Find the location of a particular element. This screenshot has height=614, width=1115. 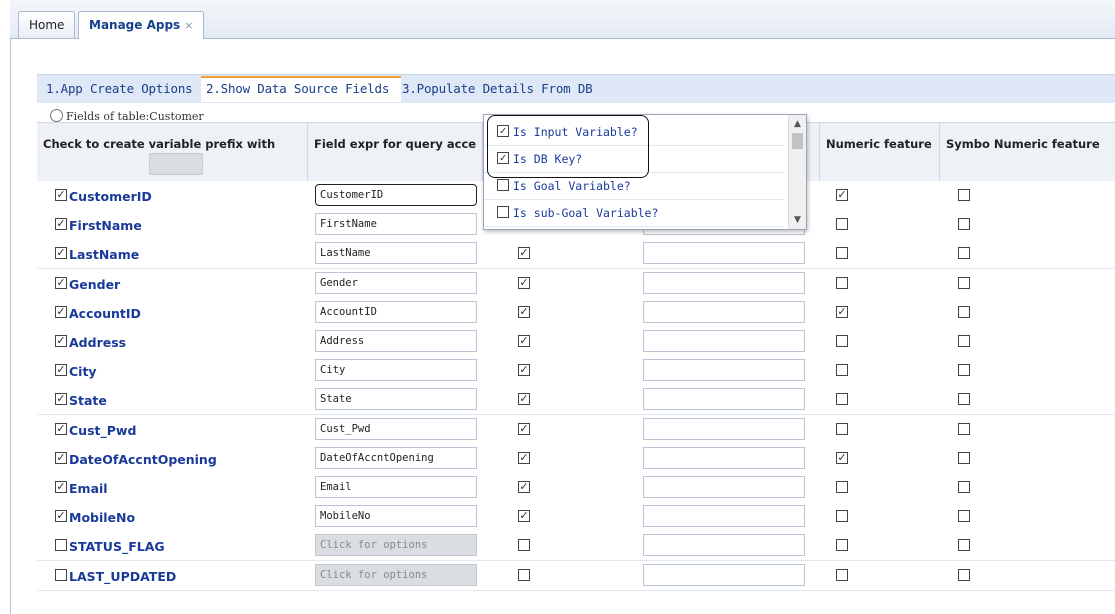

collapse-icon is located at coordinates (56, 115).